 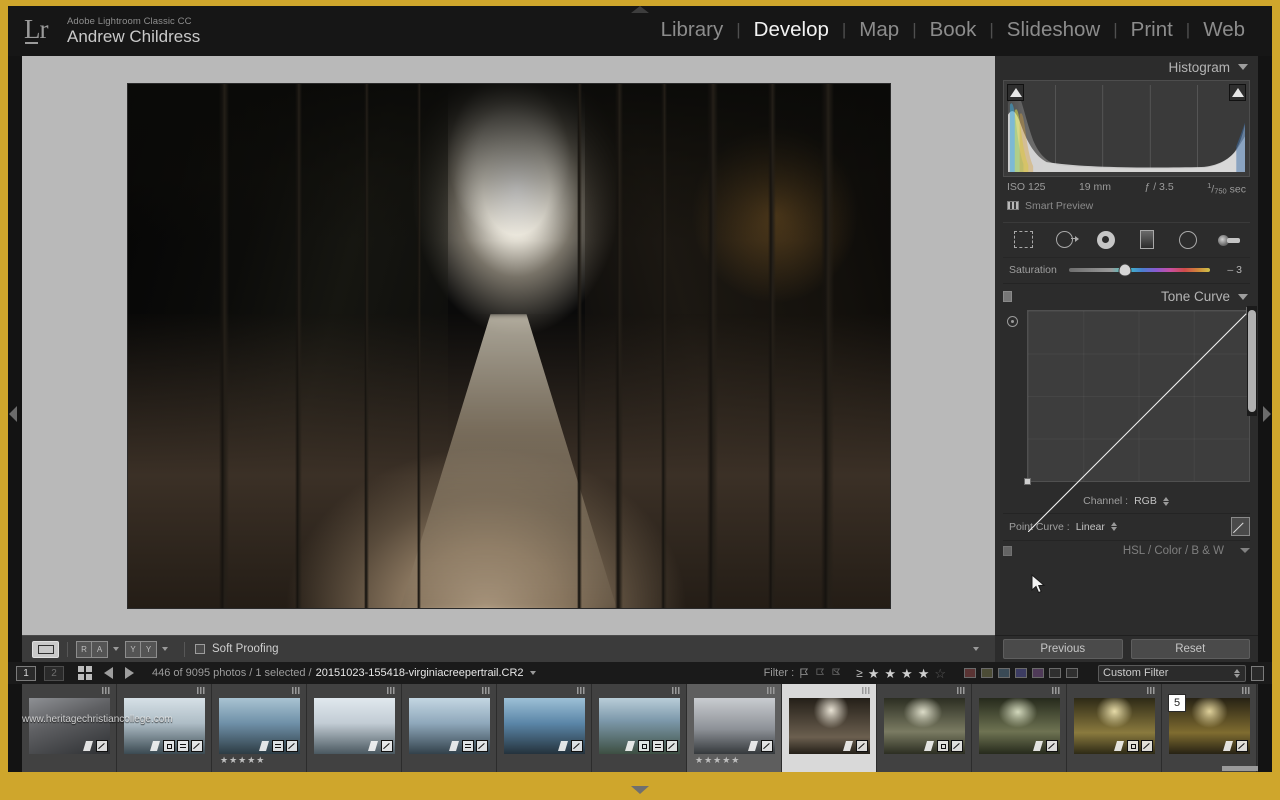 What do you see at coordinates (1027, 481) in the screenshot?
I see `tone-curve-handle-shadows` at bounding box center [1027, 481].